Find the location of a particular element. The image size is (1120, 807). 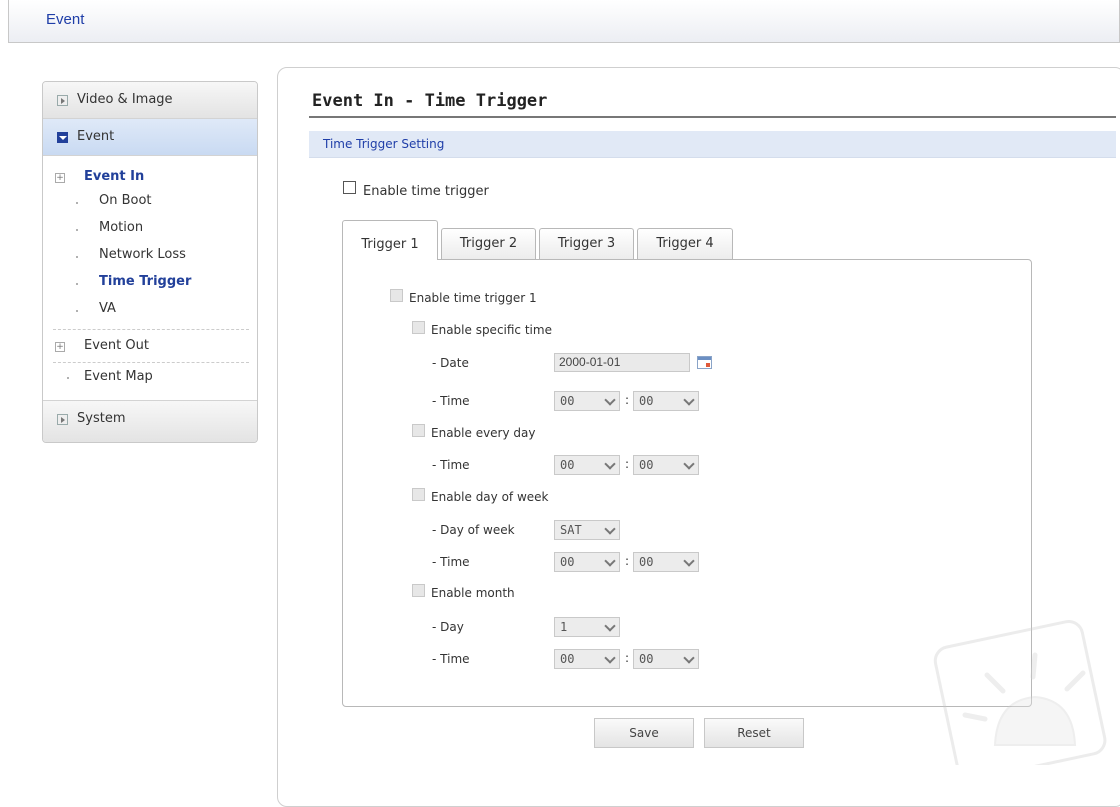

header-title: Event is located at coordinates (65, 19).